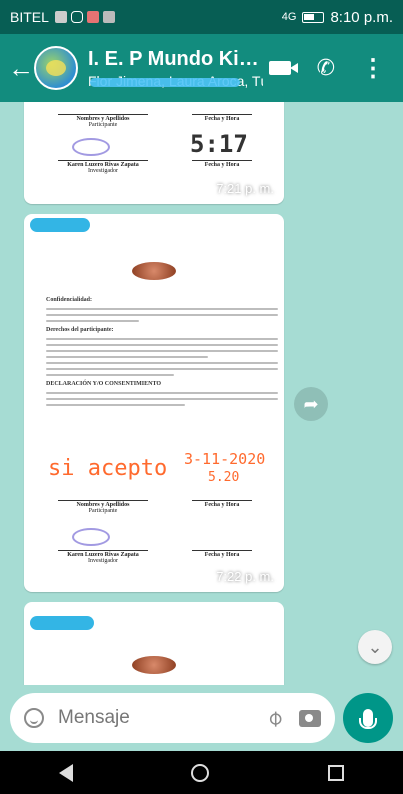 Image resolution: width=403 pixels, height=794 pixels. I want to click on phone-icon: ✆, so click(326, 68).